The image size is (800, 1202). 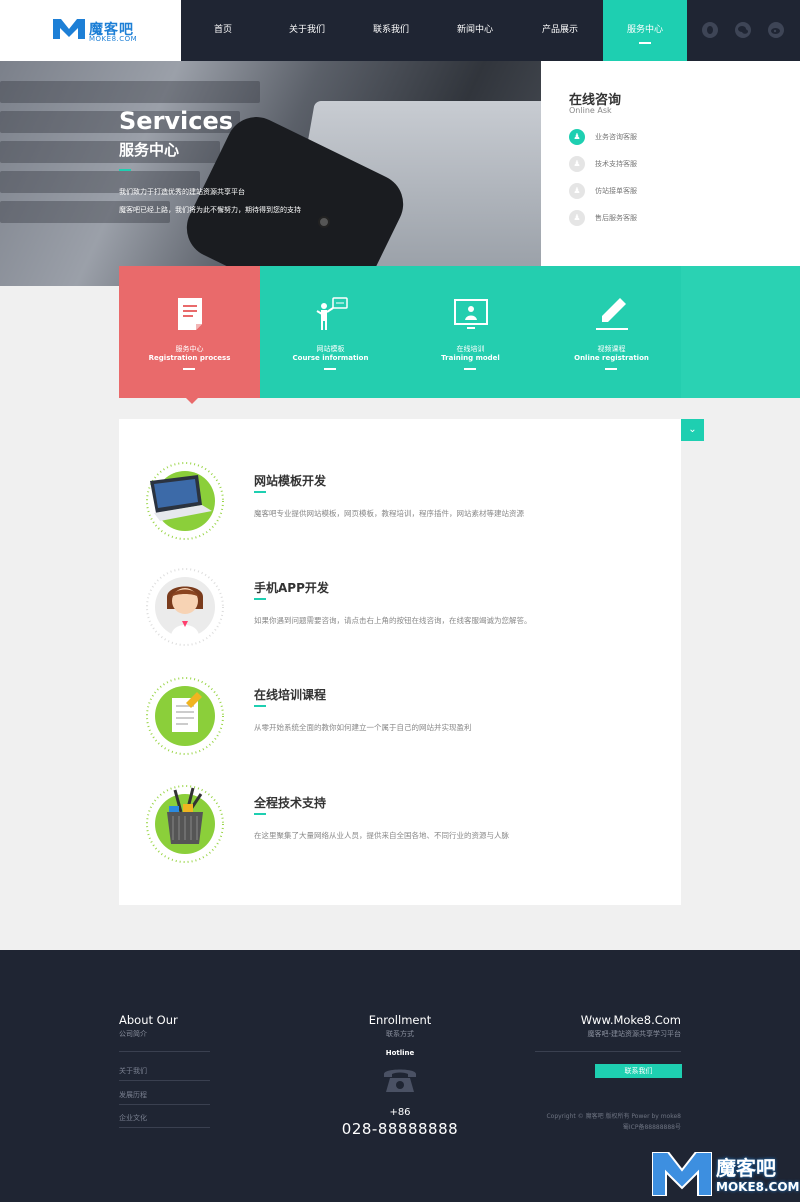 What do you see at coordinates (740, 332) in the screenshot?
I see `service-tabs-extension` at bounding box center [740, 332].